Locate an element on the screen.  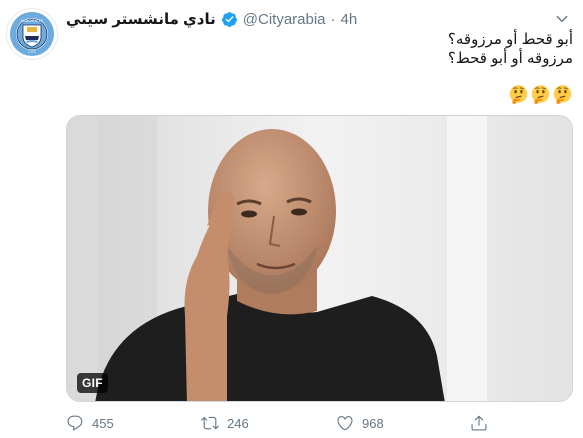
tweet-text-line: مرزوقه أو أبو قحط؟ is located at coordinates (510, 58).